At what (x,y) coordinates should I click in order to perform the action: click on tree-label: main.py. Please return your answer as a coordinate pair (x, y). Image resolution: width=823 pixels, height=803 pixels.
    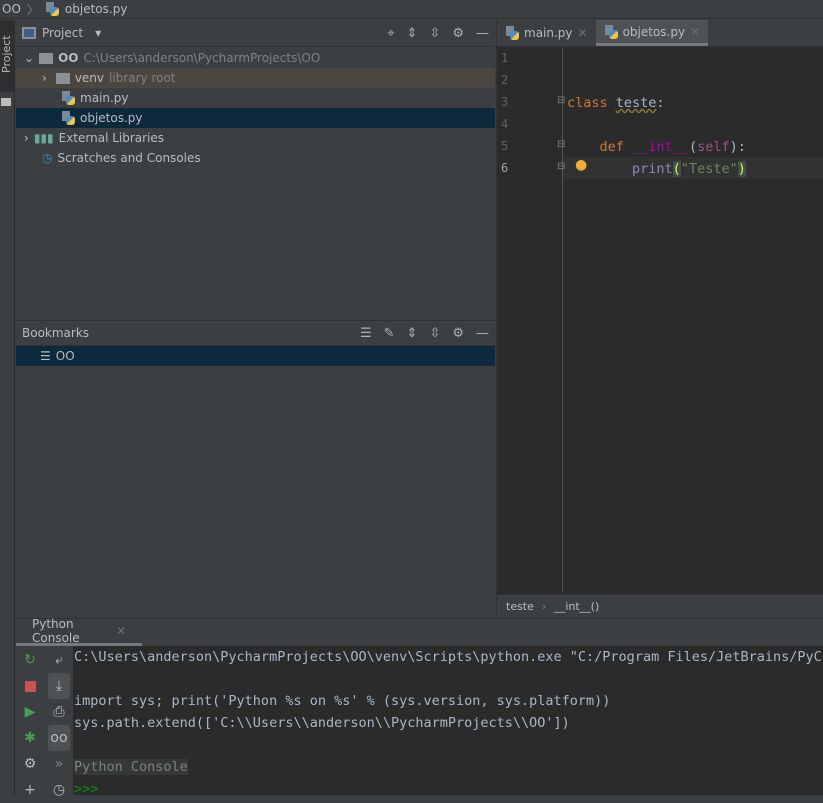
    Looking at the image, I should click on (104, 98).